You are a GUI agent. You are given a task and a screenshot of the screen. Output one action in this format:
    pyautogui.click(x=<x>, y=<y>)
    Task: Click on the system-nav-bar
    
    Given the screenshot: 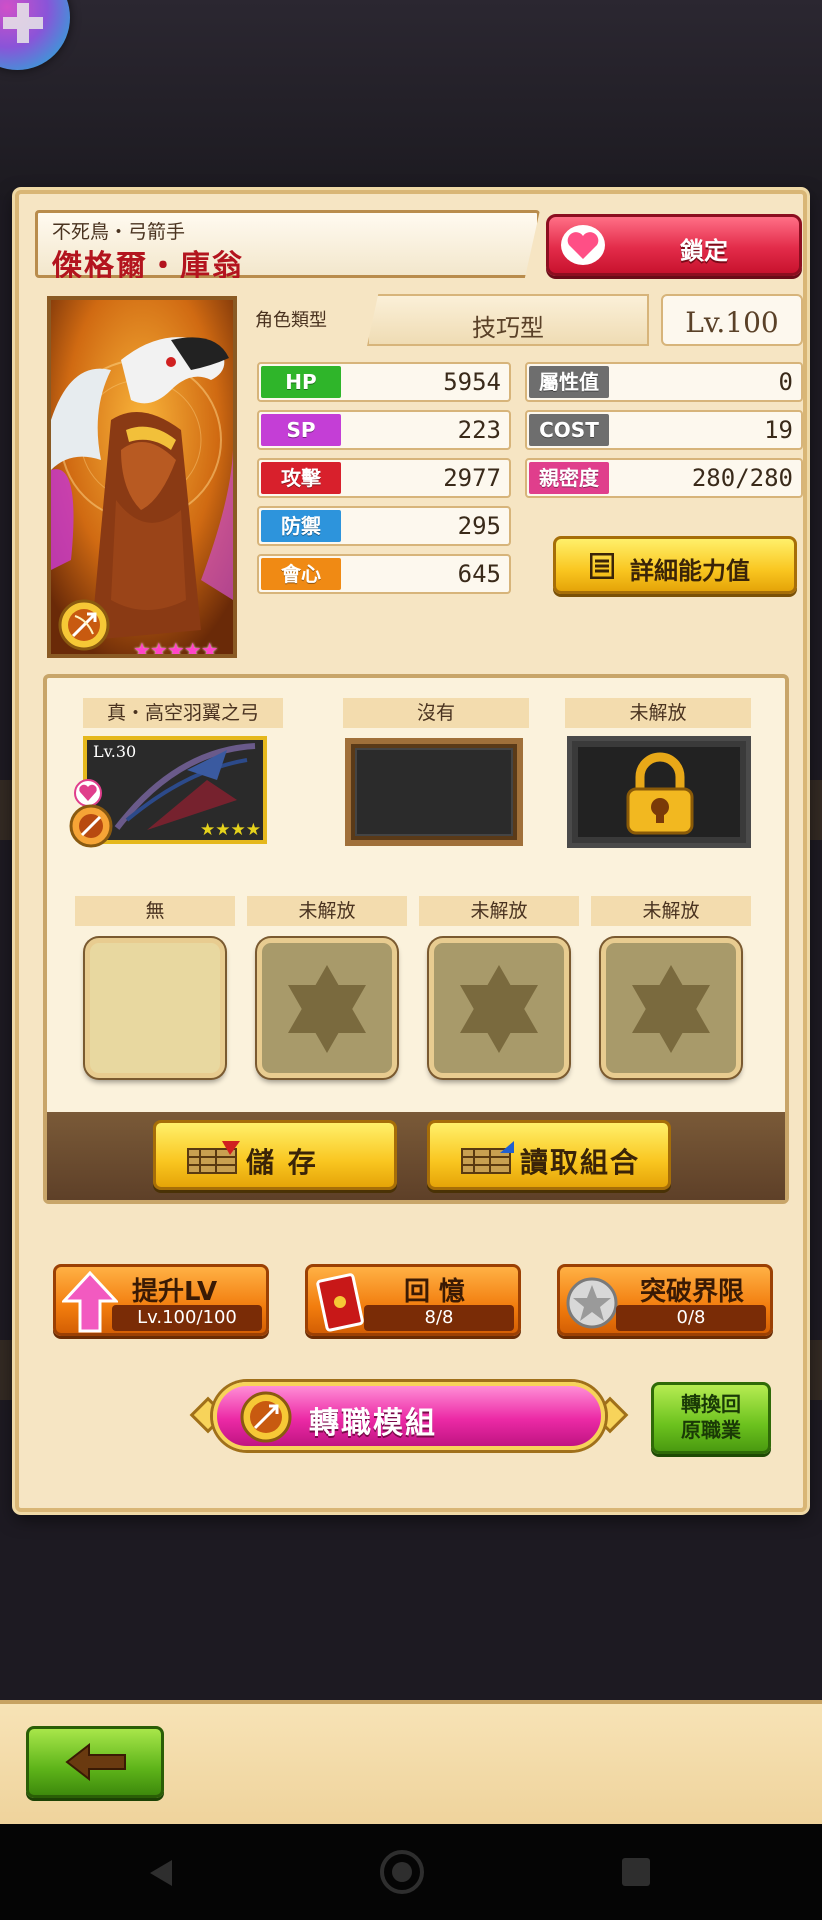 What is the action you would take?
    pyautogui.click(x=411, y=1872)
    